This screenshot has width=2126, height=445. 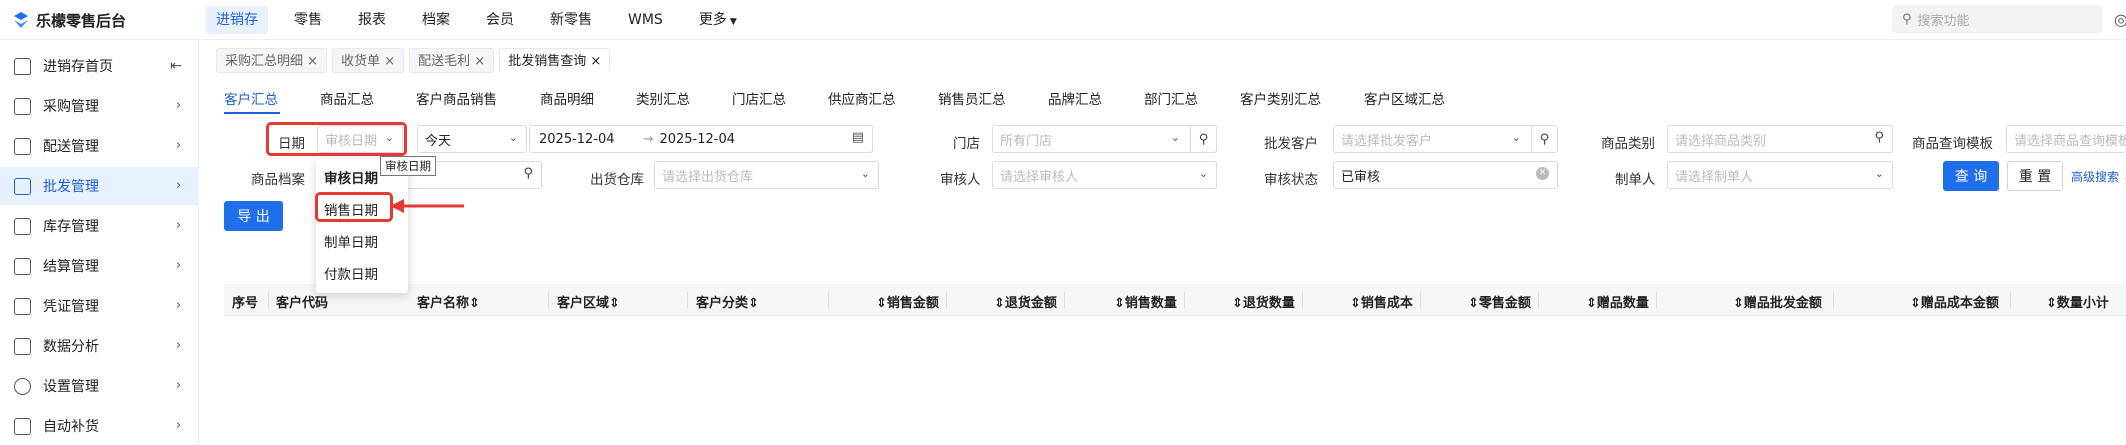 I want to click on col-sales-cost: ⇕销售成本, so click(x=1381, y=301).